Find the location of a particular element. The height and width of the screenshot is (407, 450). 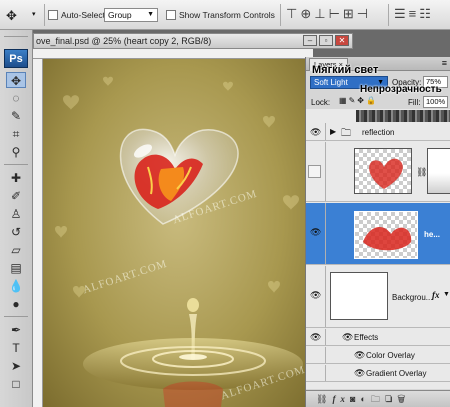

layer-row-background: 👁 Backgrou... fx ▼ is located at coordinates (378, 297).